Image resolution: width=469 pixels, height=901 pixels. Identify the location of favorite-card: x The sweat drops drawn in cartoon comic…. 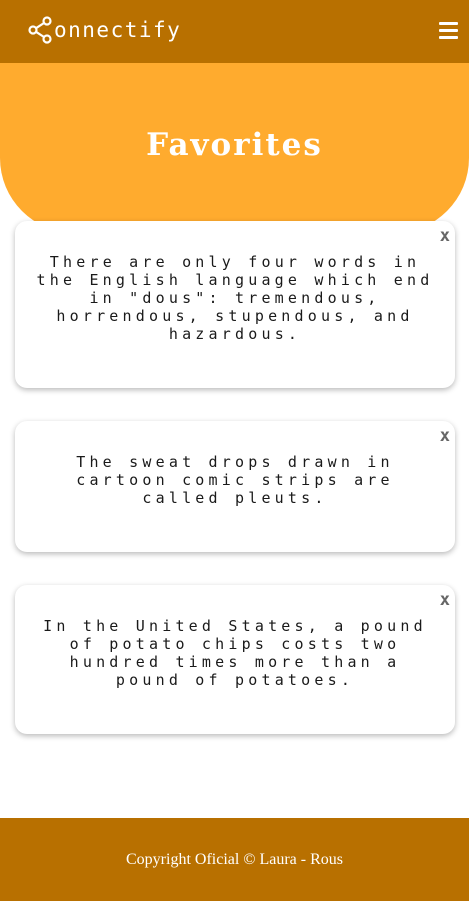
(235, 486).